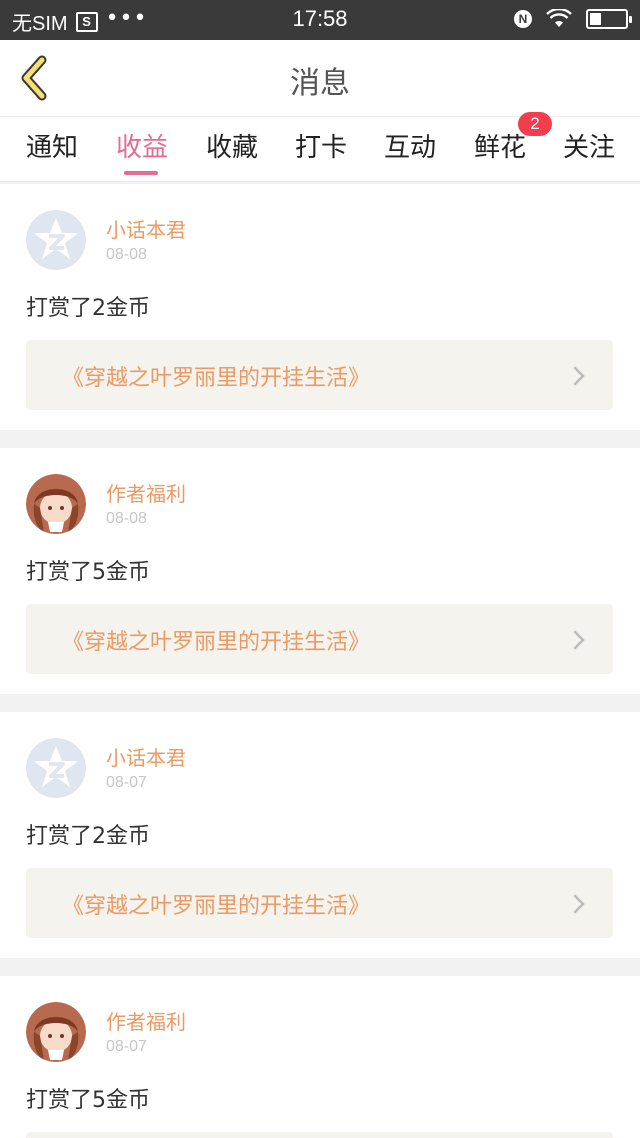 The width and height of the screenshot is (640, 1138). I want to click on tab-earnings: 收益, so click(142, 145).